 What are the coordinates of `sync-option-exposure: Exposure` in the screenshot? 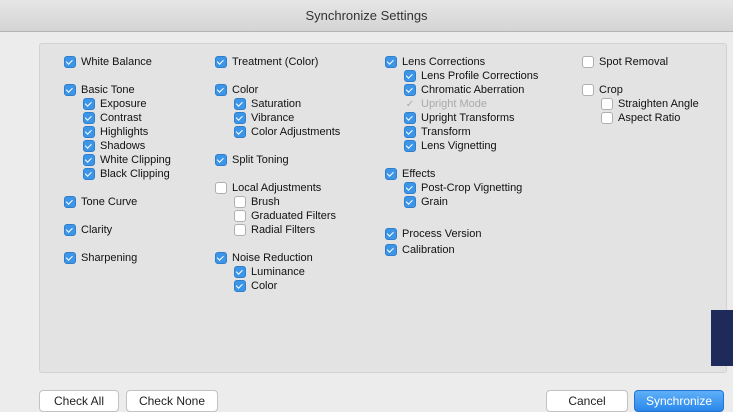 It's located at (114, 104).